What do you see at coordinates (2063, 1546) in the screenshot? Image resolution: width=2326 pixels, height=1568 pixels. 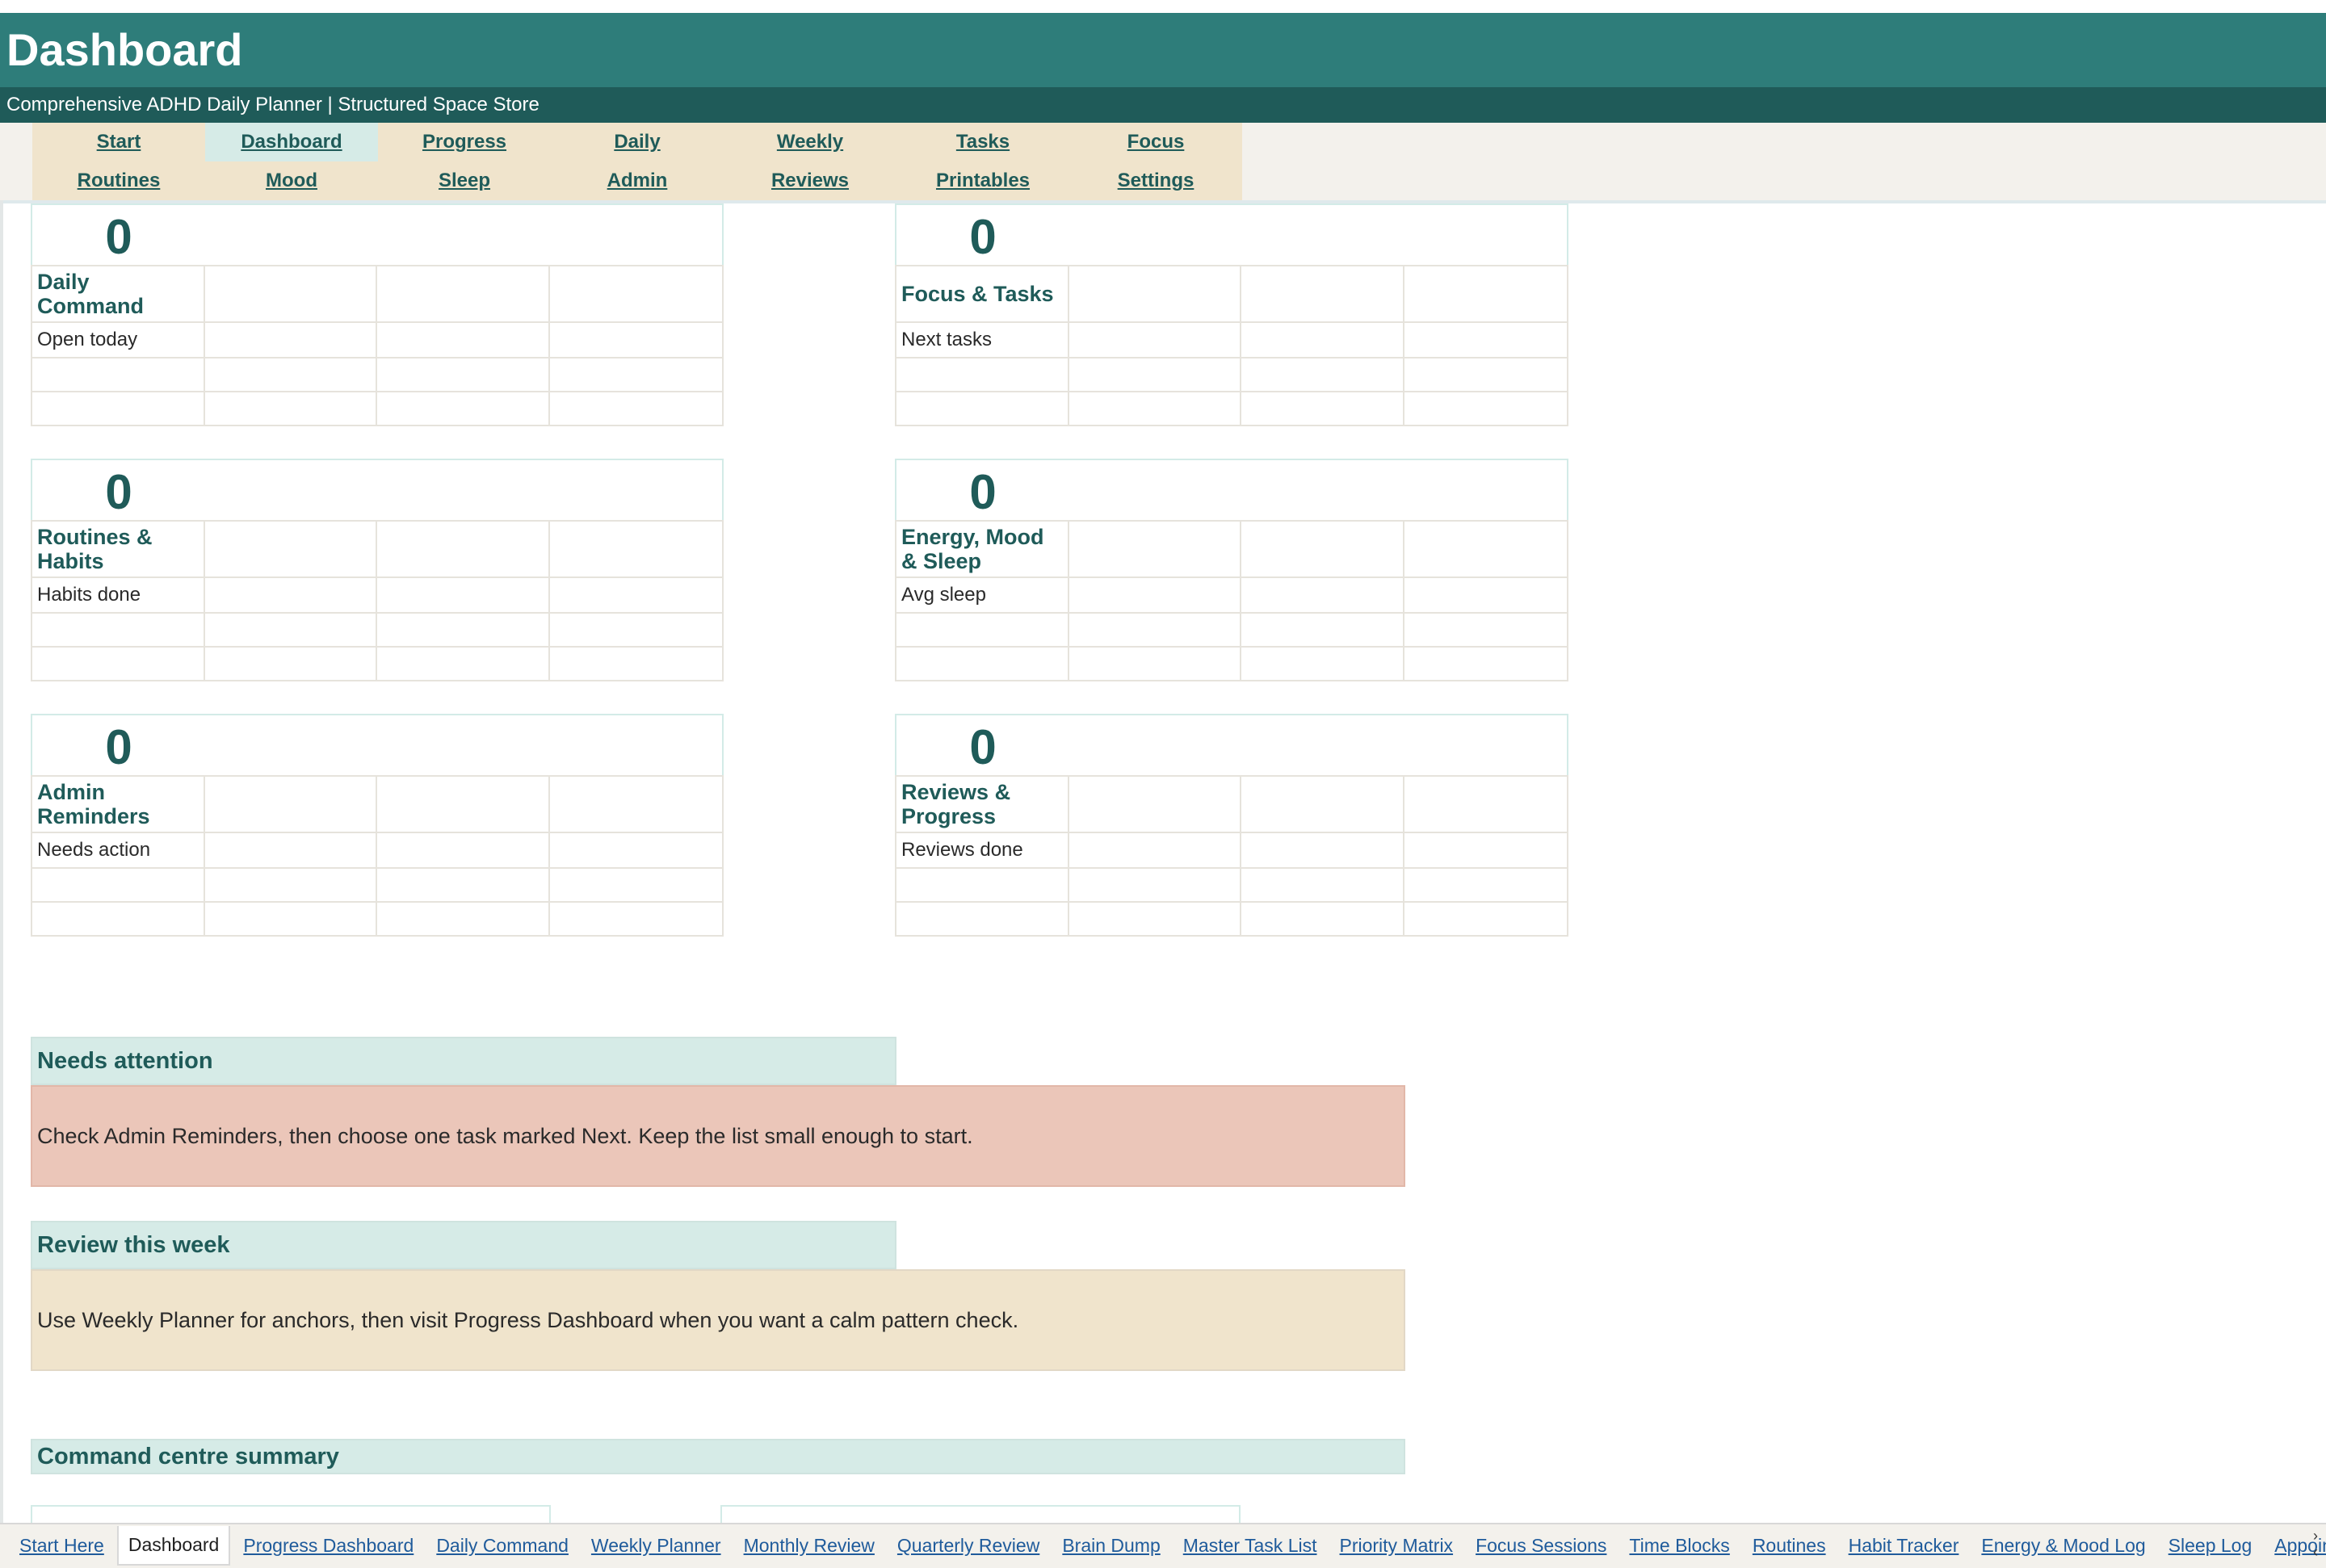 I see `sheet-tab-energy-mood-log: Energy & Mood Log` at bounding box center [2063, 1546].